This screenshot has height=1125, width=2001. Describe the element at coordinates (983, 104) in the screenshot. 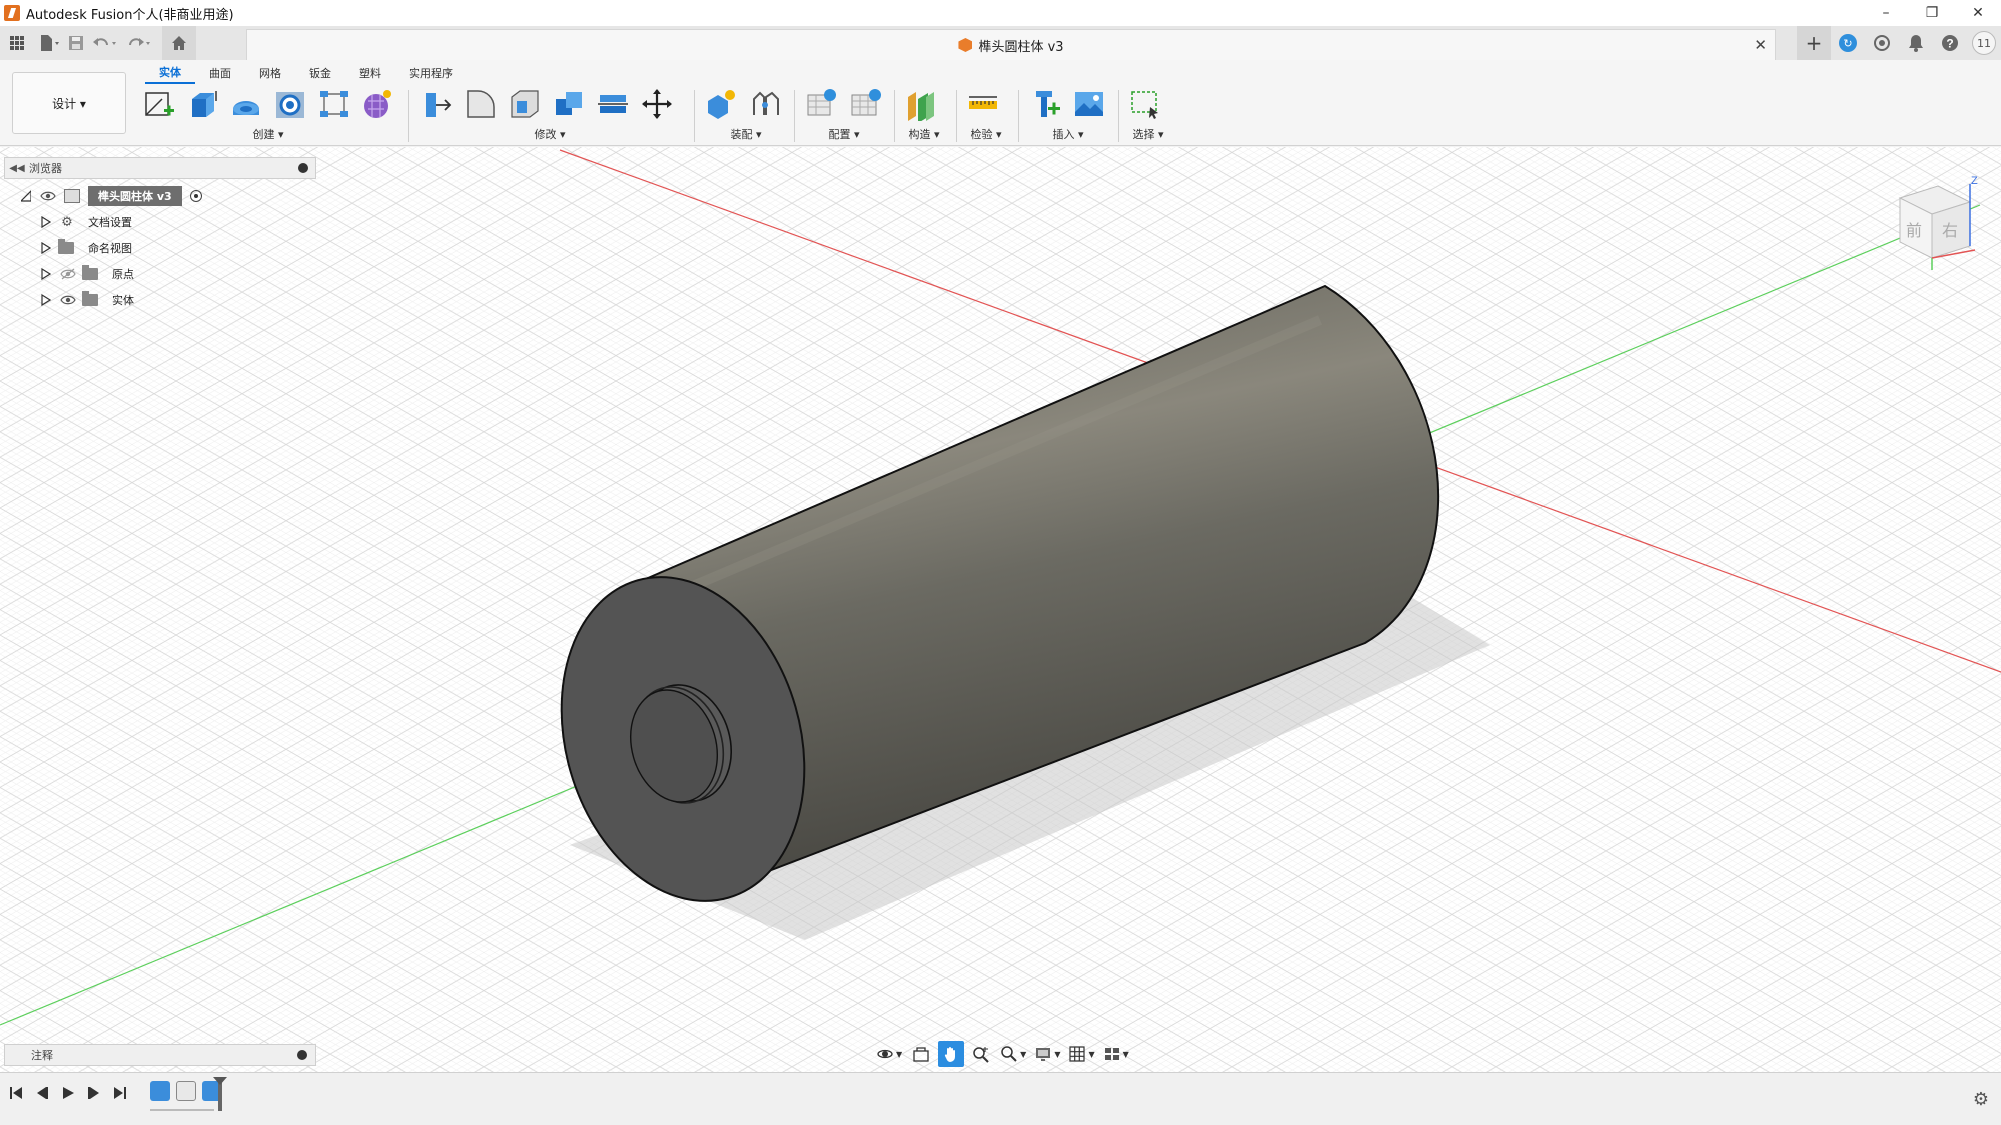

I see `measure-button` at that location.